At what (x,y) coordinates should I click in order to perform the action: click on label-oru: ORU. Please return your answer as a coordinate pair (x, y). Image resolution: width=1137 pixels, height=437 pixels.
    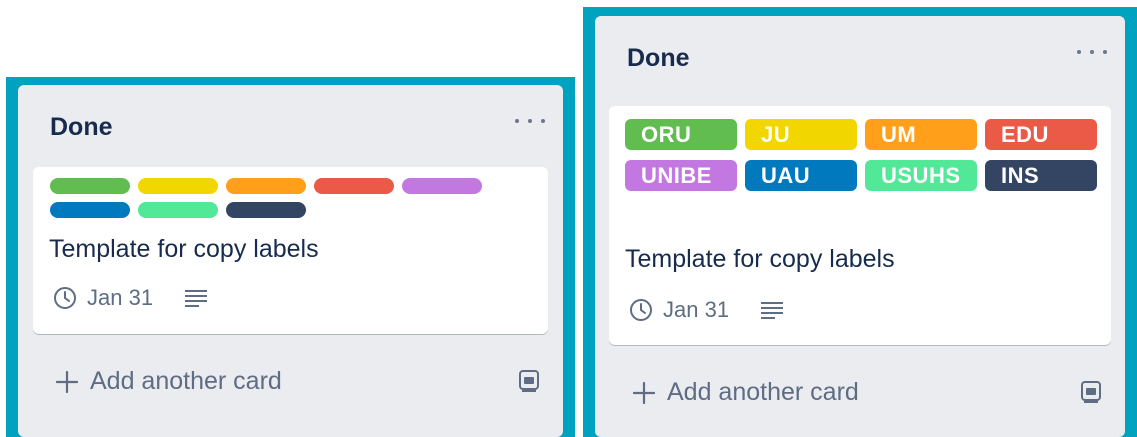
    Looking at the image, I should click on (681, 134).